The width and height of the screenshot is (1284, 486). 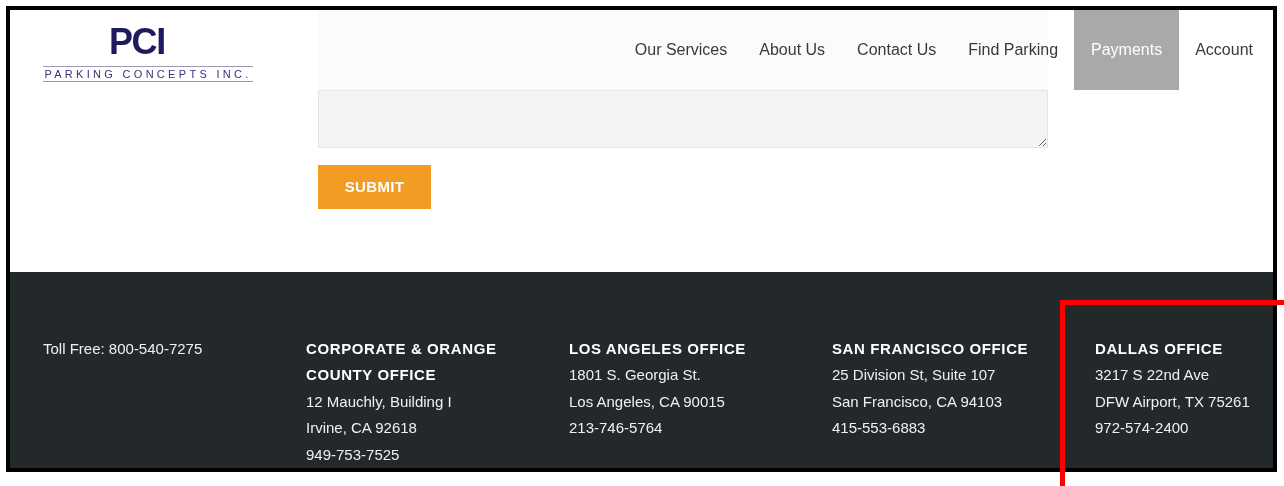 What do you see at coordinates (1013, 50) in the screenshot?
I see `nav-link: Find Parking` at bounding box center [1013, 50].